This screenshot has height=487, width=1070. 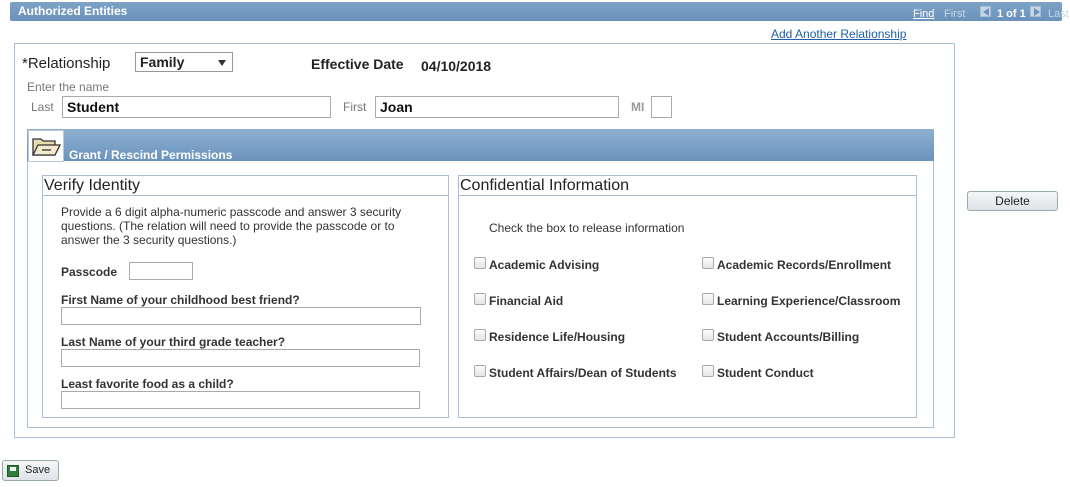 What do you see at coordinates (557, 337) in the screenshot?
I see `checkbox-label: Residence Life/Housing` at bounding box center [557, 337].